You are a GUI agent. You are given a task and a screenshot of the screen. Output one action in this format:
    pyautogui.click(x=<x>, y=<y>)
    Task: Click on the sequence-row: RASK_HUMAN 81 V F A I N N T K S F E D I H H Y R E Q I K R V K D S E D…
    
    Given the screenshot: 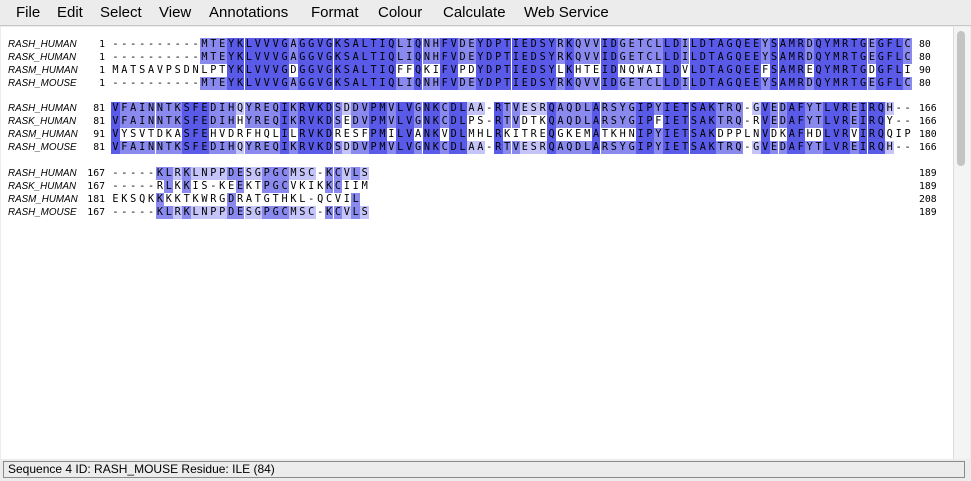 What is the action you would take?
    pyautogui.click(x=477, y=121)
    